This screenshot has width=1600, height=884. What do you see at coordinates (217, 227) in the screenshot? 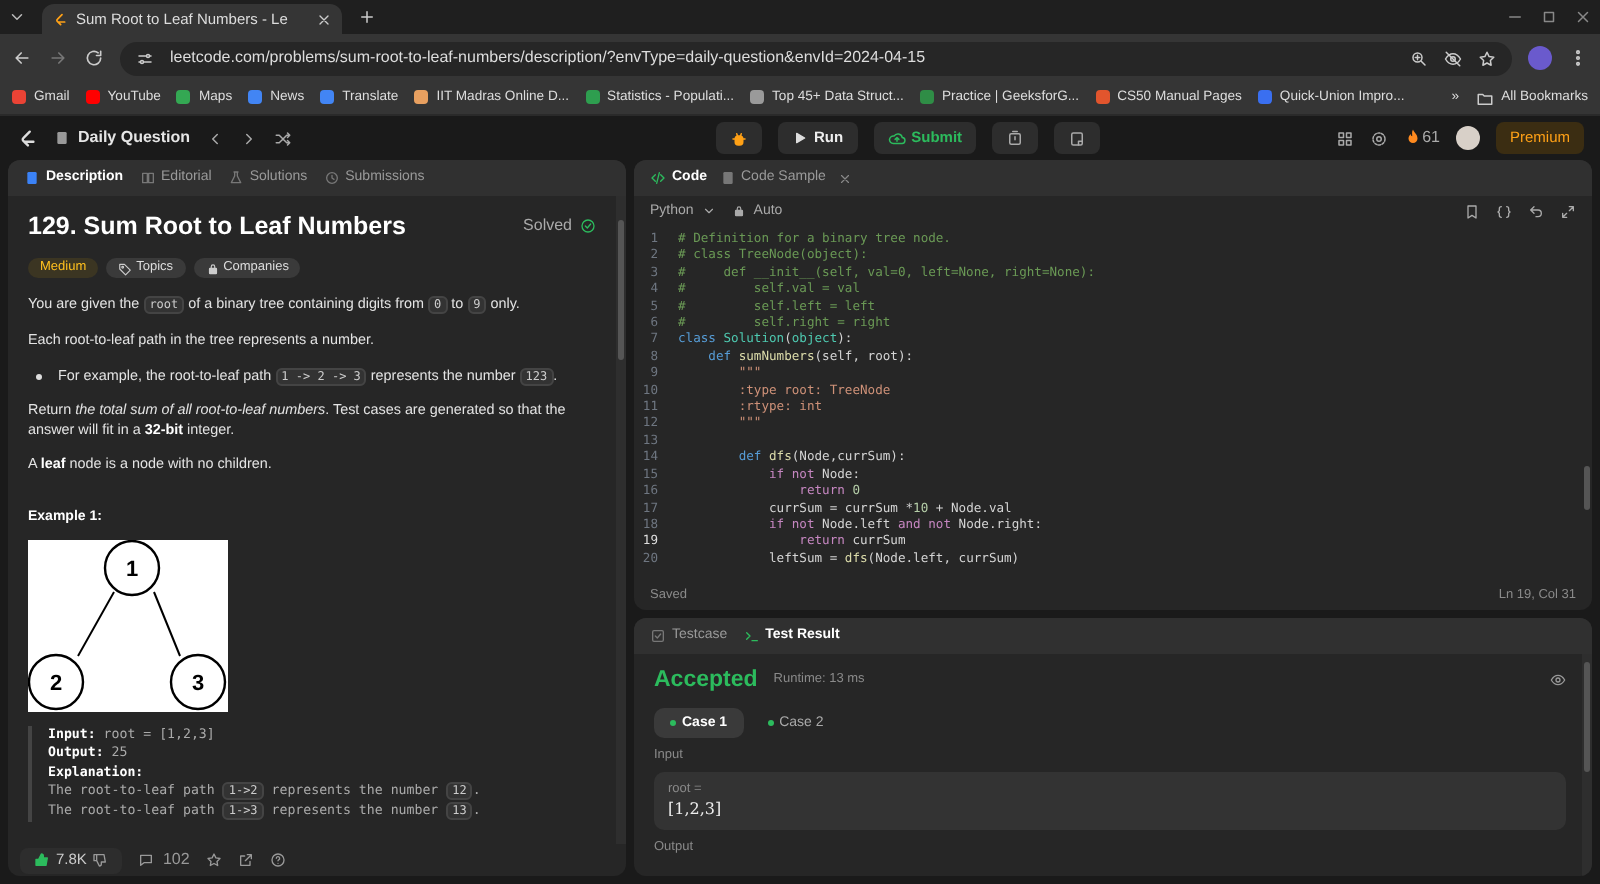
I see `problem-title: 129. Sum Root to Leaf Numbers` at bounding box center [217, 227].